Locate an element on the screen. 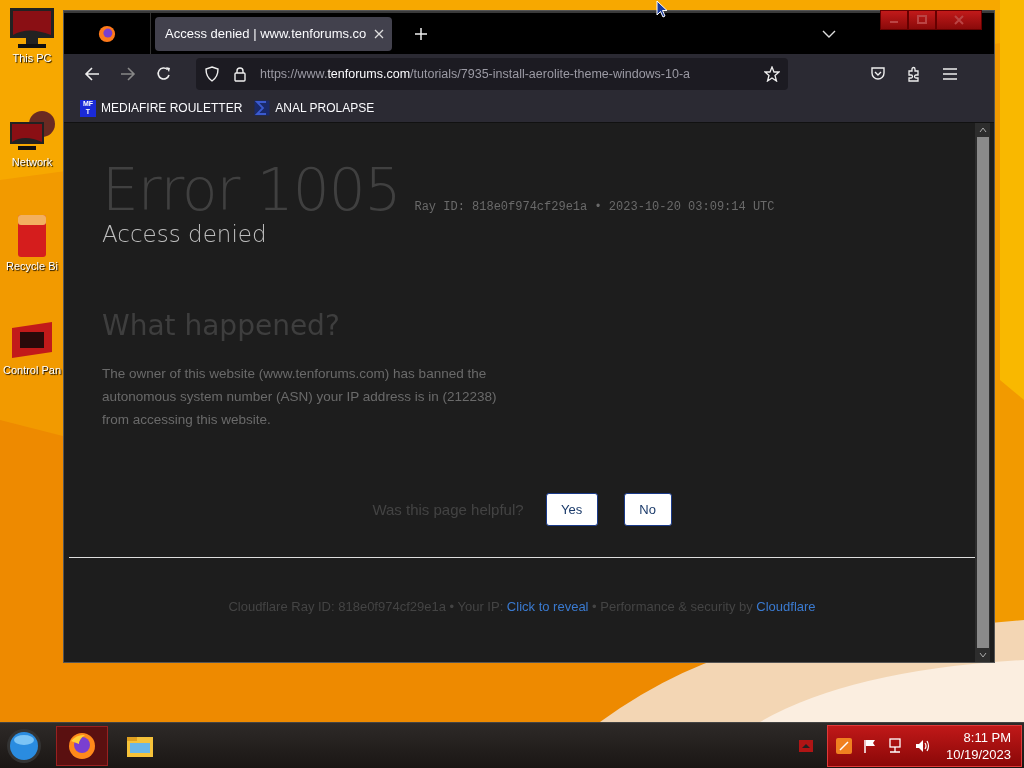 Image resolution: width=1024 pixels, height=768 pixels. tab-list-chevron-icon is located at coordinates (829, 33).